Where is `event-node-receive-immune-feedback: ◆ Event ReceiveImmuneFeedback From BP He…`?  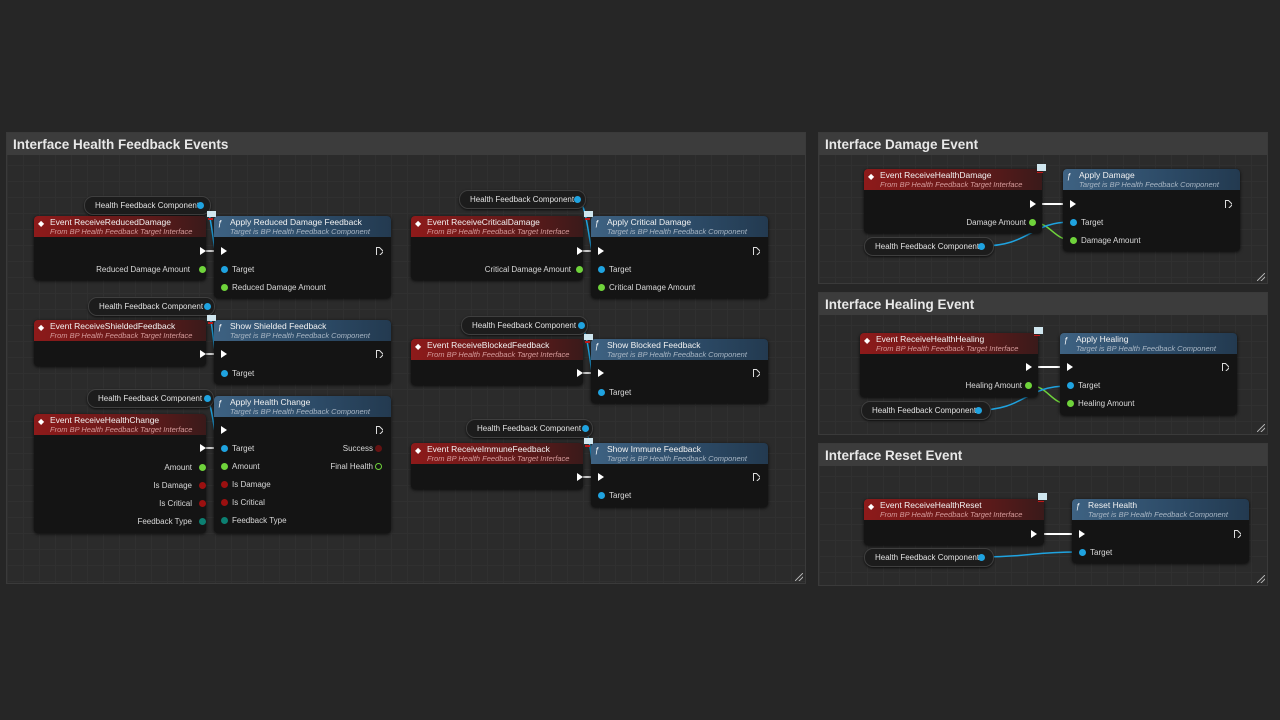
event-node-receive-immune-feedback: ◆ Event ReceiveImmuneFeedback From BP He… is located at coordinates (497, 466).